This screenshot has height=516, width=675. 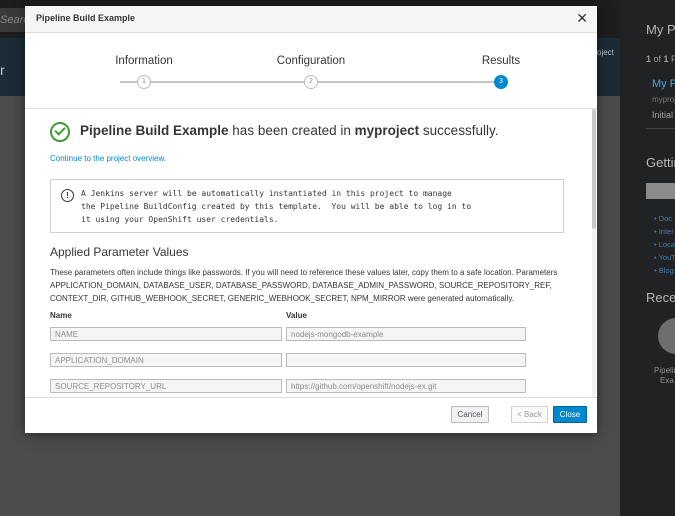 What do you see at coordinates (144, 82) in the screenshot?
I see `step-number: 1` at bounding box center [144, 82].